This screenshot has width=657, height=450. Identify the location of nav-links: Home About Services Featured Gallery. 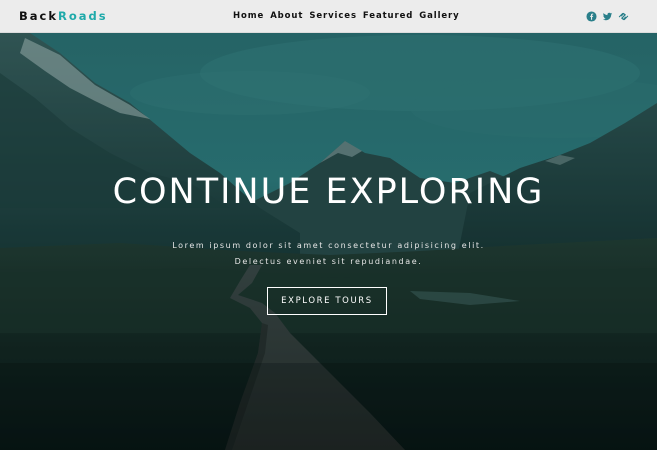
(346, 16).